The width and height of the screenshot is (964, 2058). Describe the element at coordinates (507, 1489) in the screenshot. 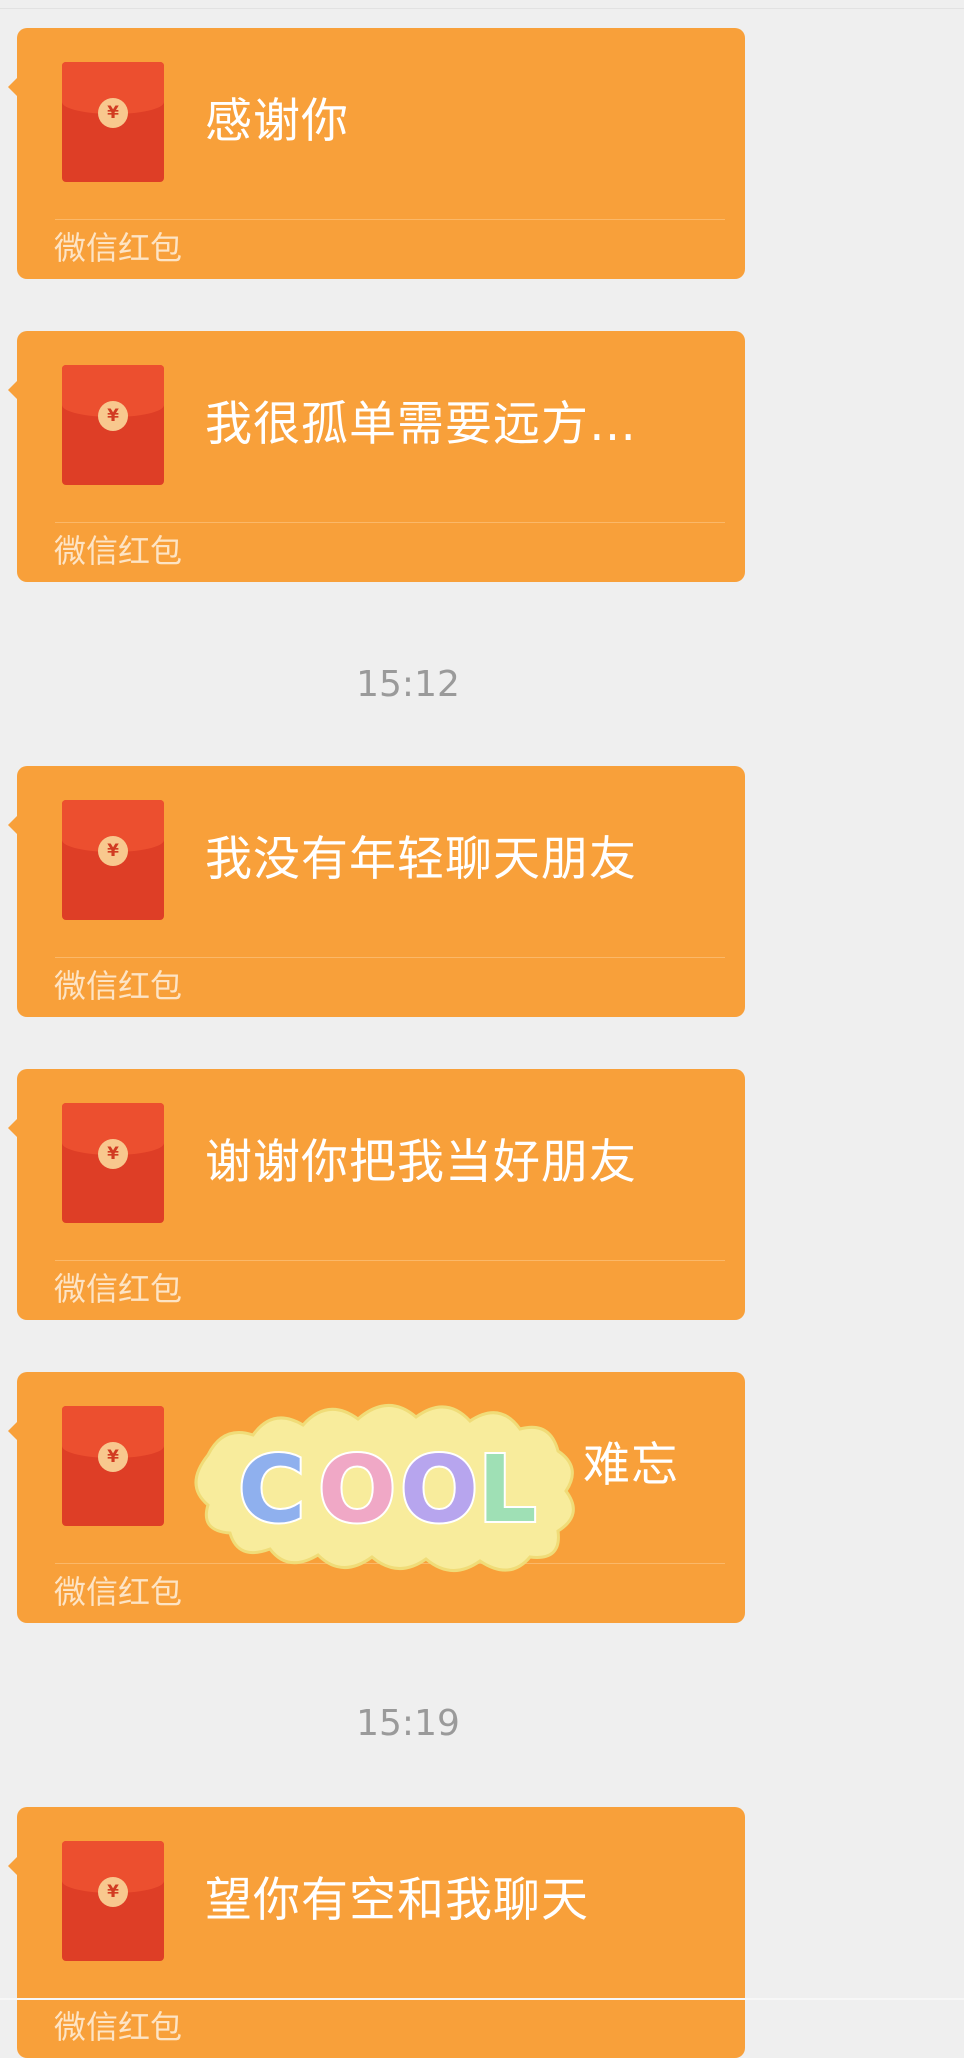

I see `sticker-letter: L` at that location.